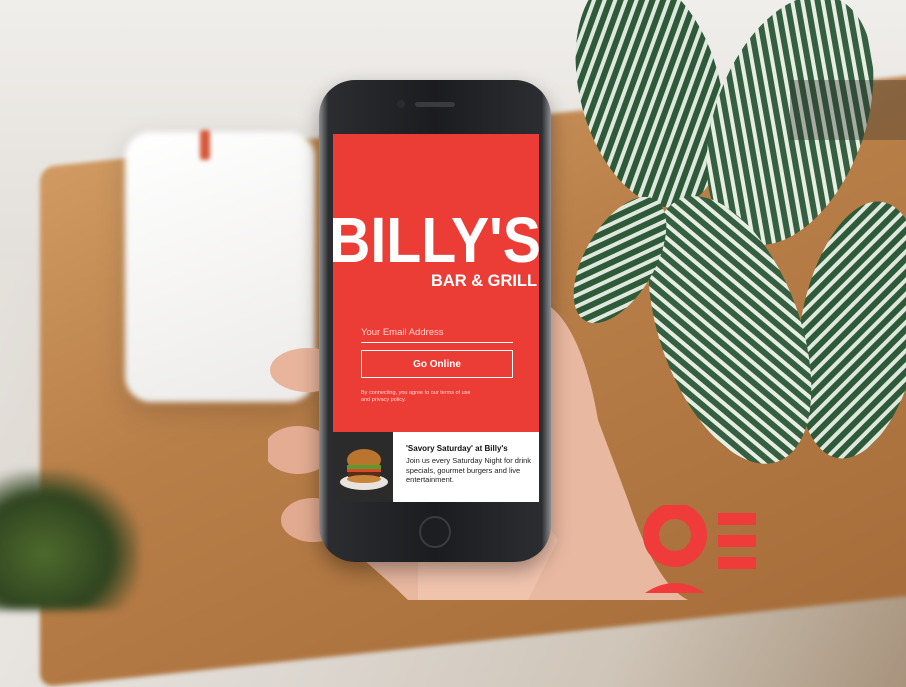  Describe the element at coordinates (699, 549) in the screenshot. I see `brand-mark-icon` at that location.